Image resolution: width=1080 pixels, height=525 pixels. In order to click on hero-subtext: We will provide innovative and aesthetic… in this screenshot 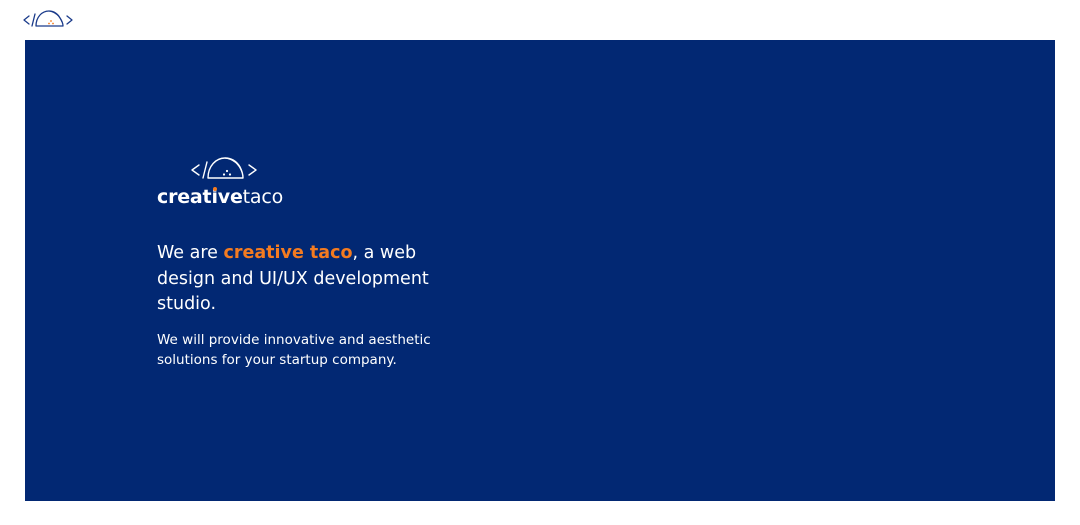, I will do `click(294, 349)`.